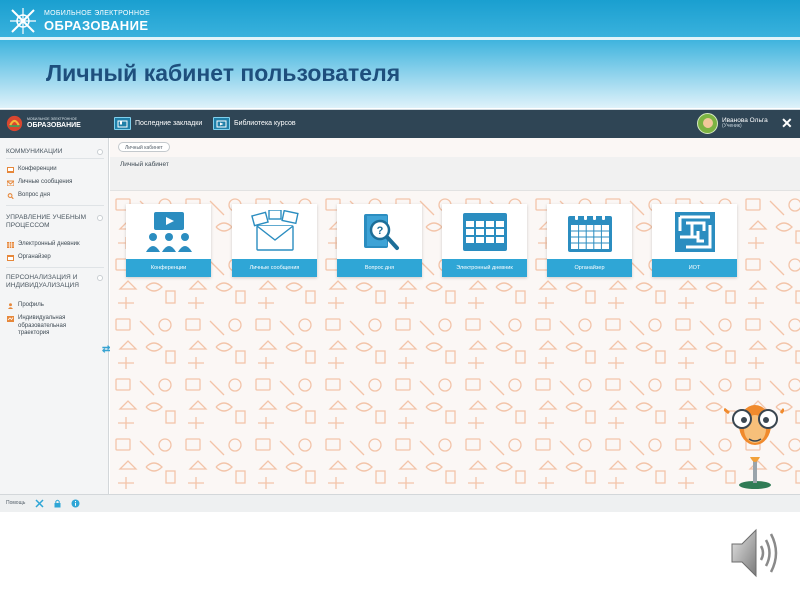 This screenshot has height=600, width=800. What do you see at coordinates (54, 126) in the screenshot?
I see `app-logo-title: ОБРАЗОВАНИЕ` at bounding box center [54, 126].